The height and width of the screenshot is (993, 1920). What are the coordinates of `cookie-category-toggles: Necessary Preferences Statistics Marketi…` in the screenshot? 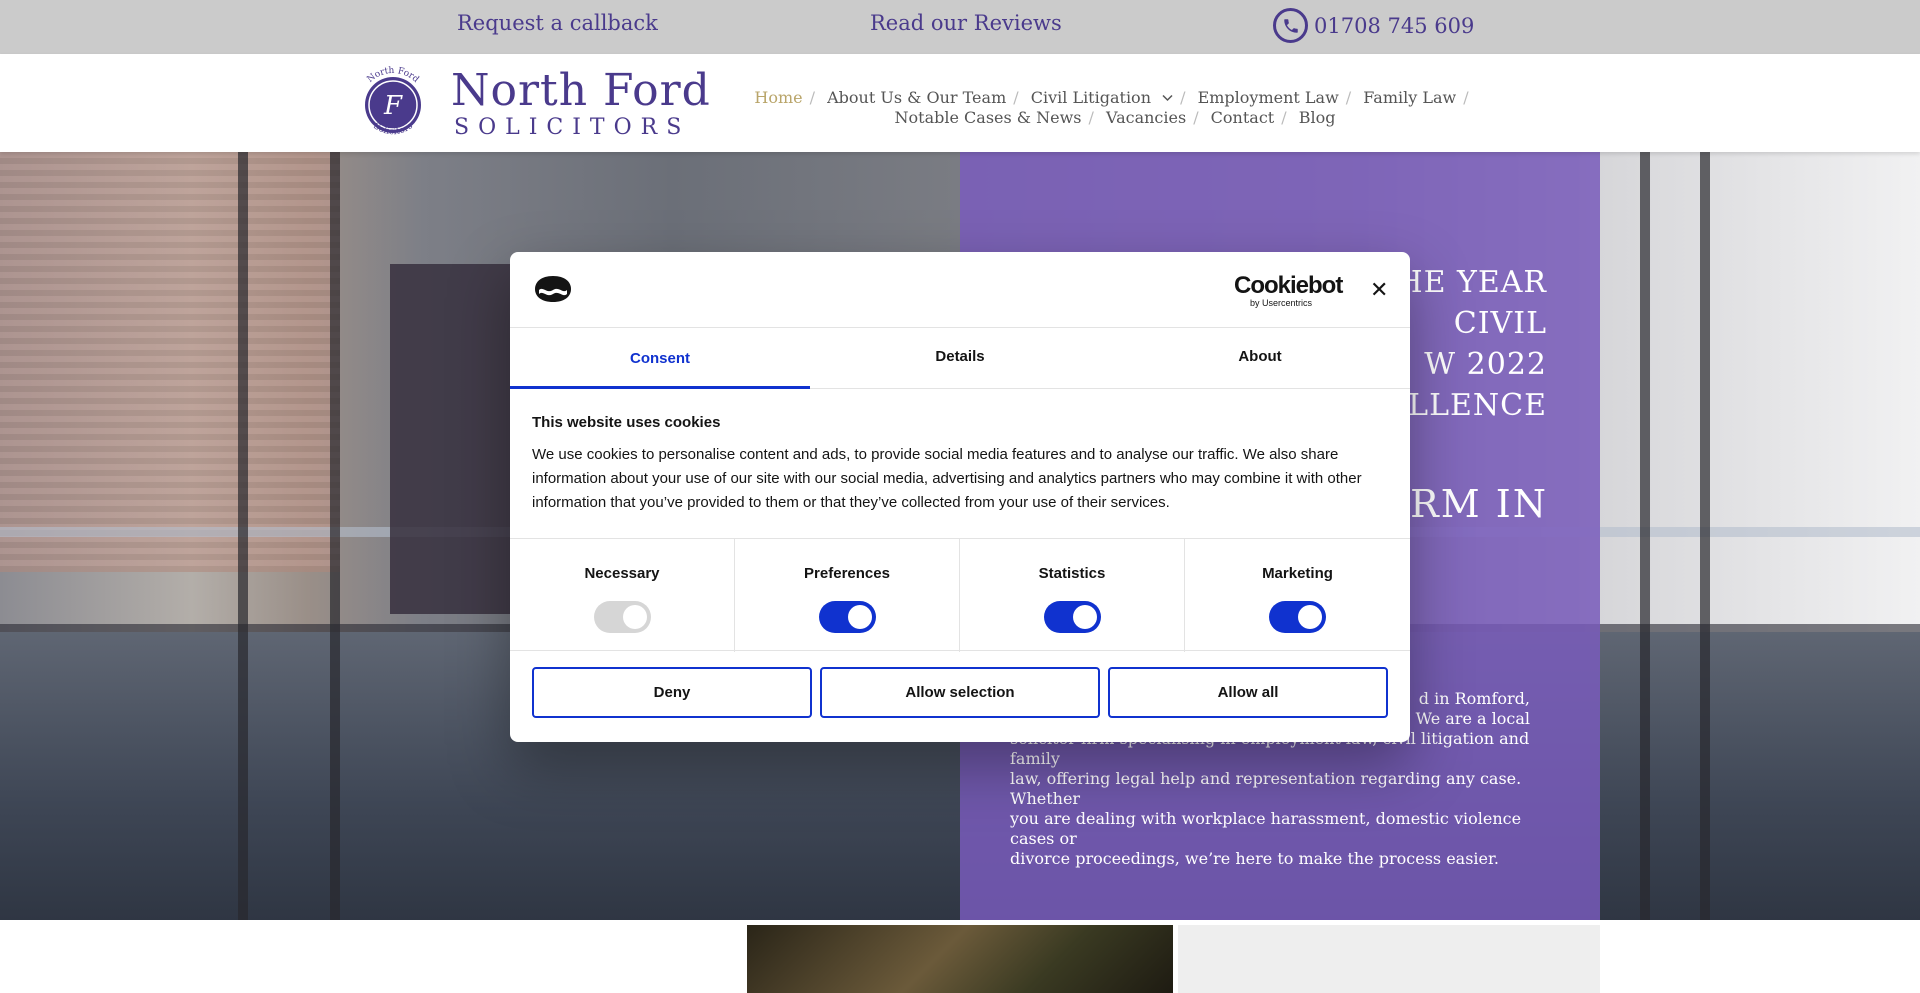 It's located at (960, 595).